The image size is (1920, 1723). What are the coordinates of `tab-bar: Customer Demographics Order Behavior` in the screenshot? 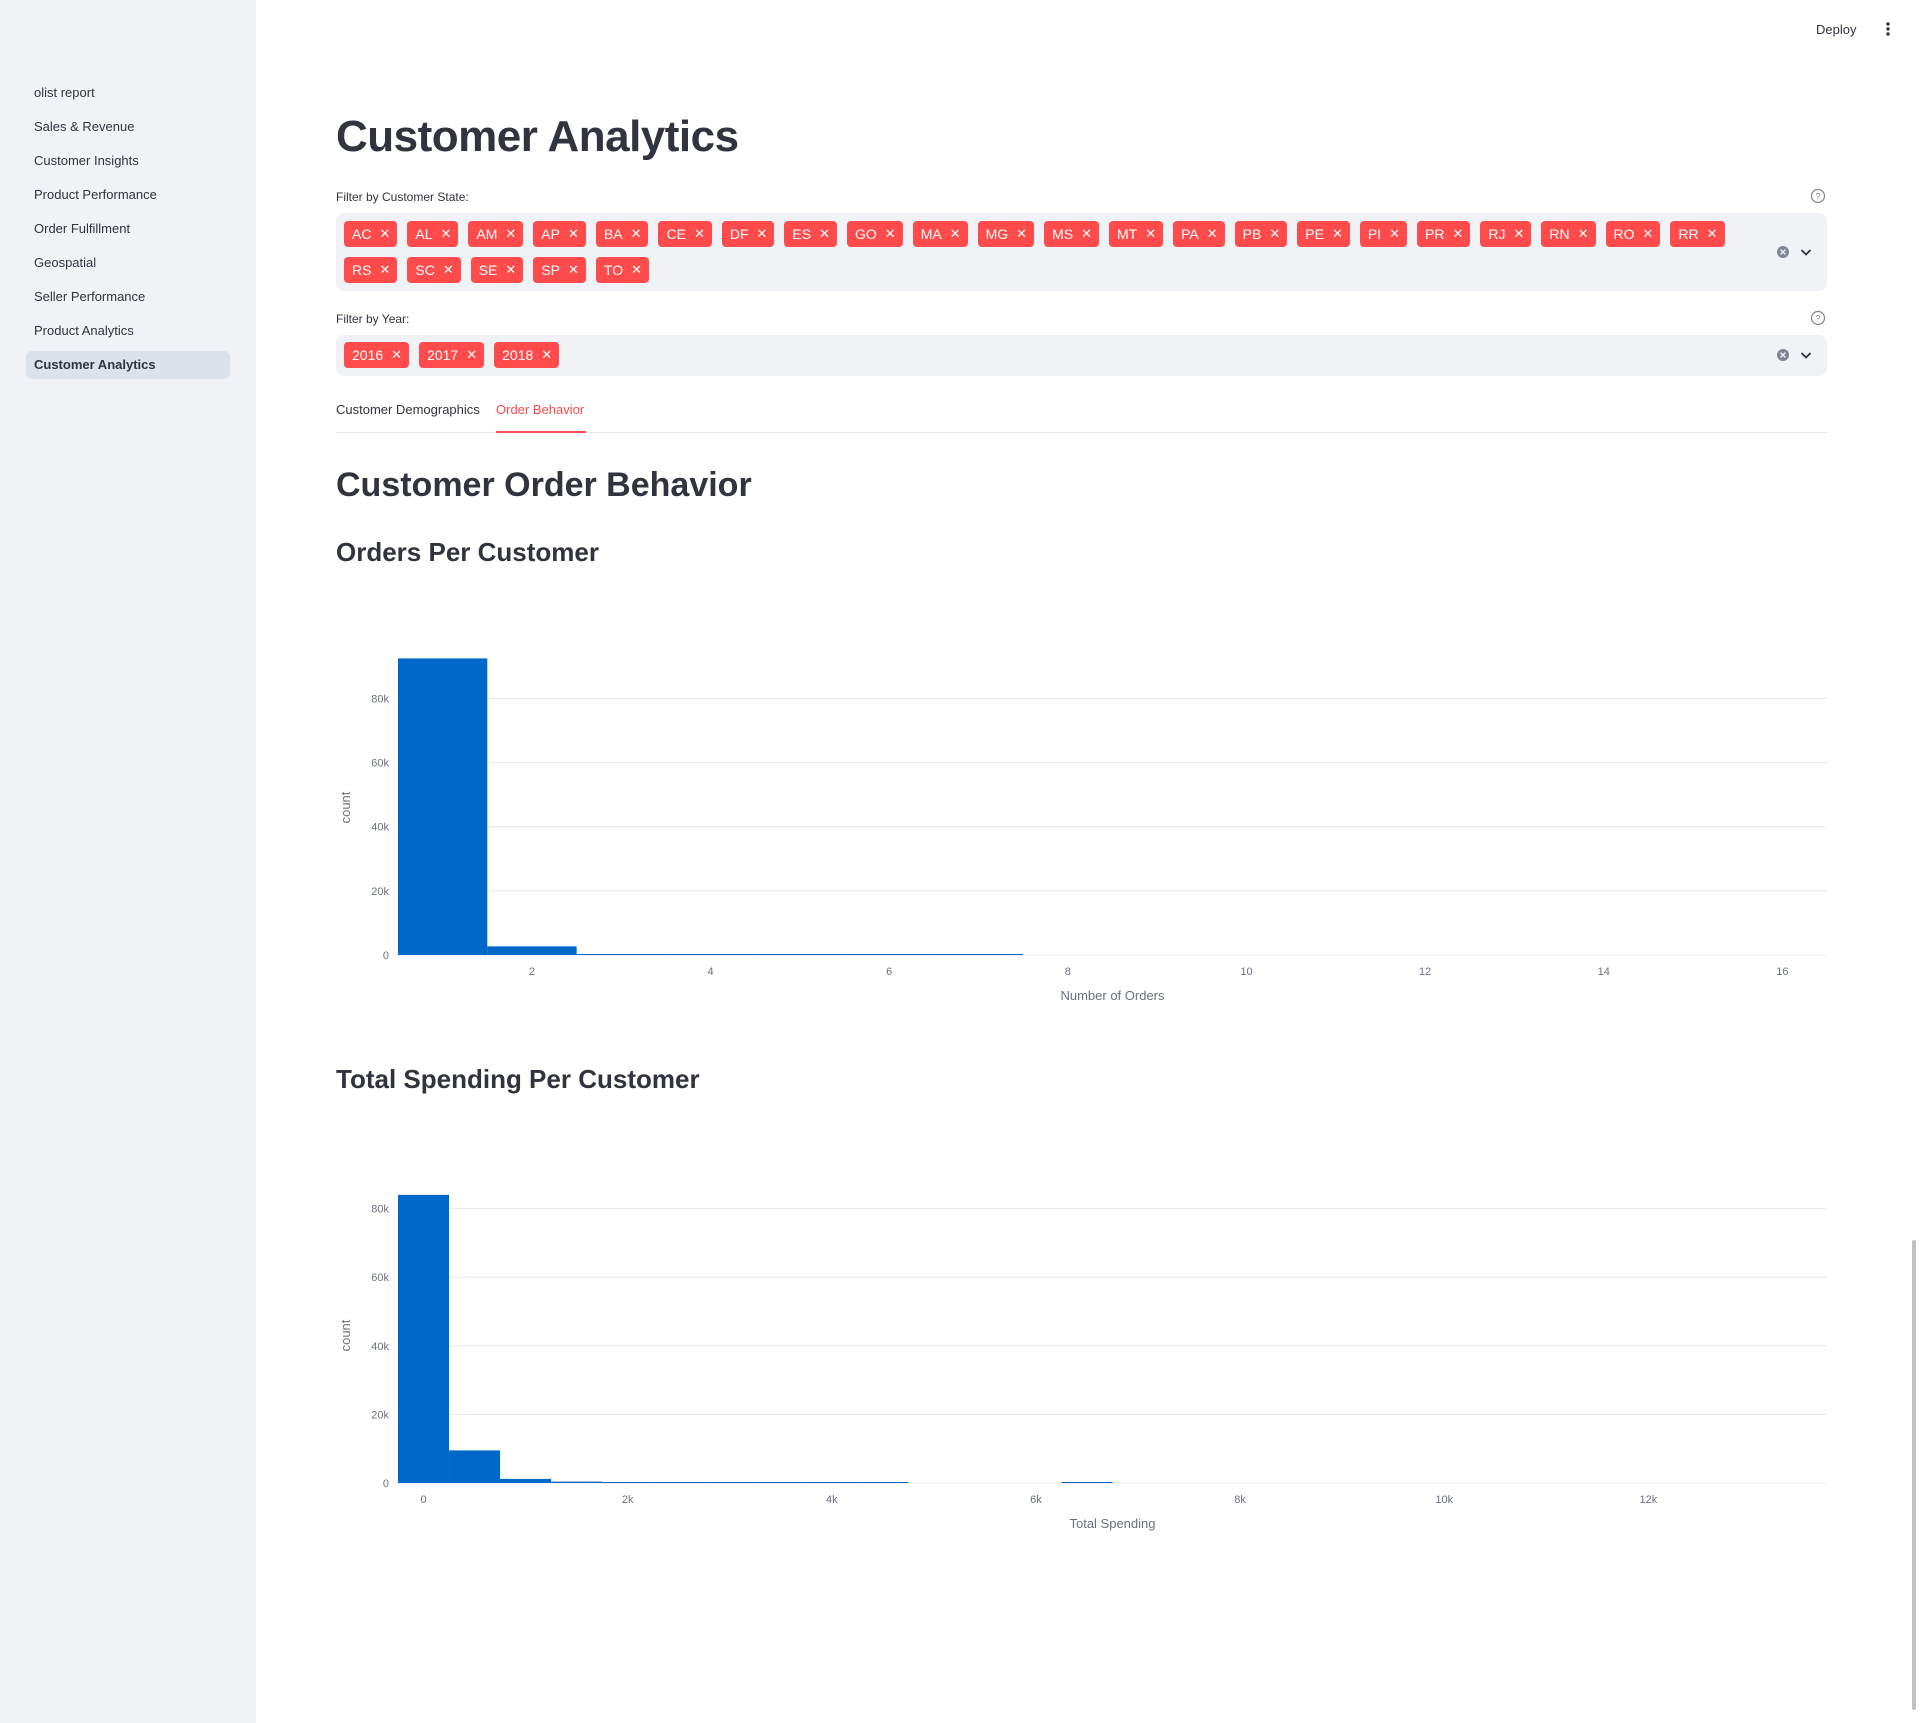 It's located at (1081, 415).